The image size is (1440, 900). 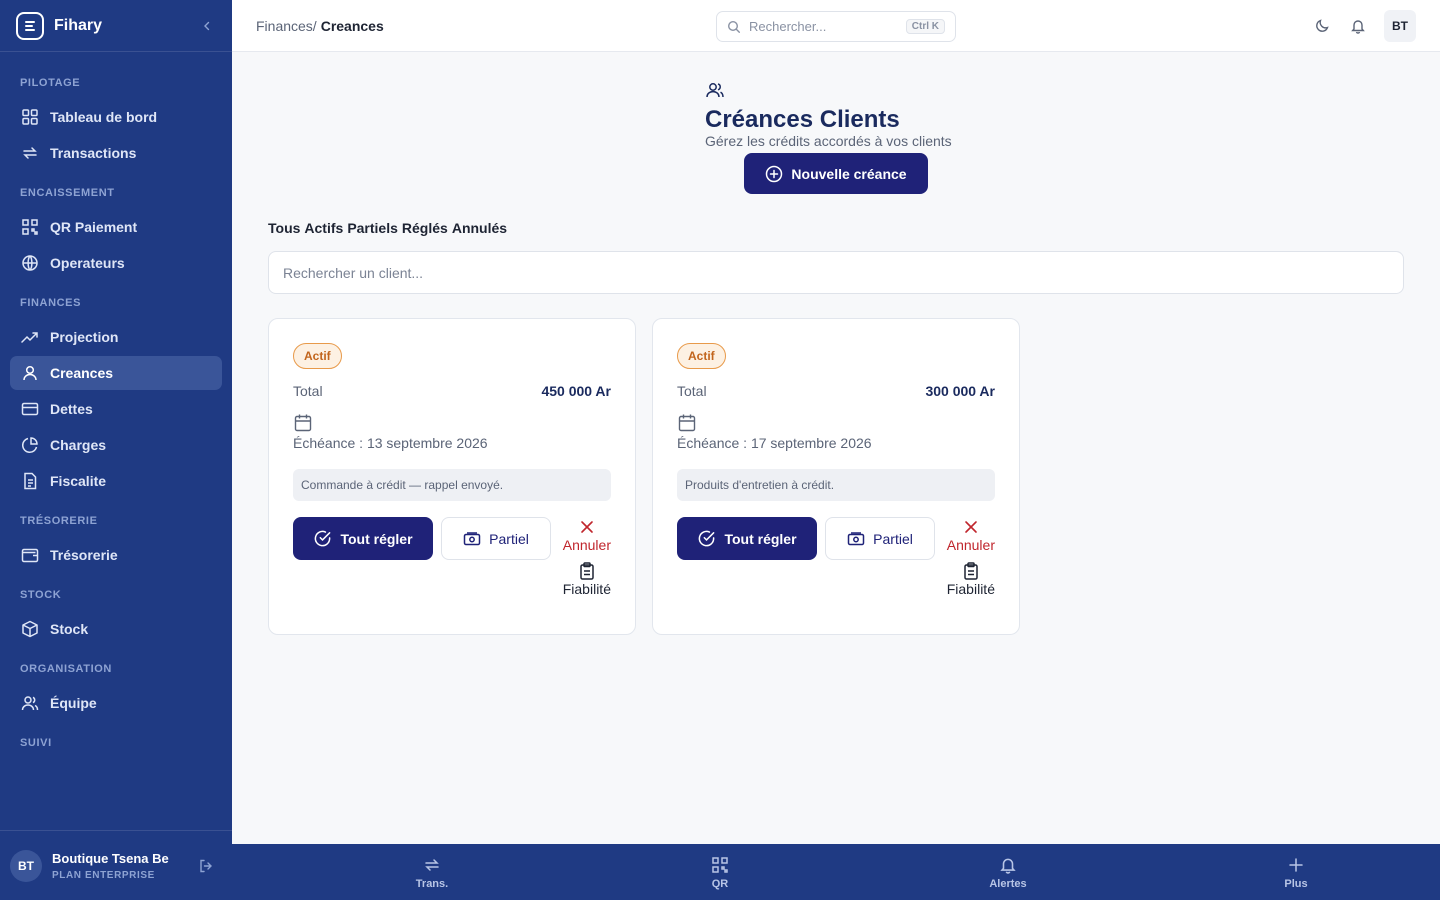 I want to click on collapse-sidebar-button, so click(x=207, y=26).